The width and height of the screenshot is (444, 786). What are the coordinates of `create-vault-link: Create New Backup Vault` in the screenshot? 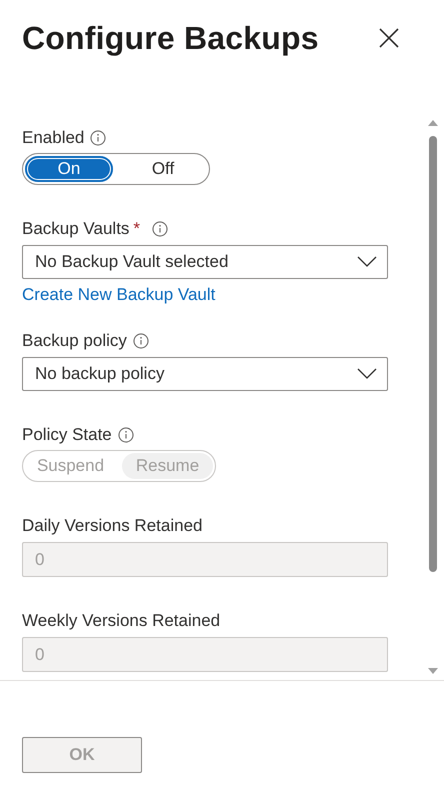 It's located at (119, 295).